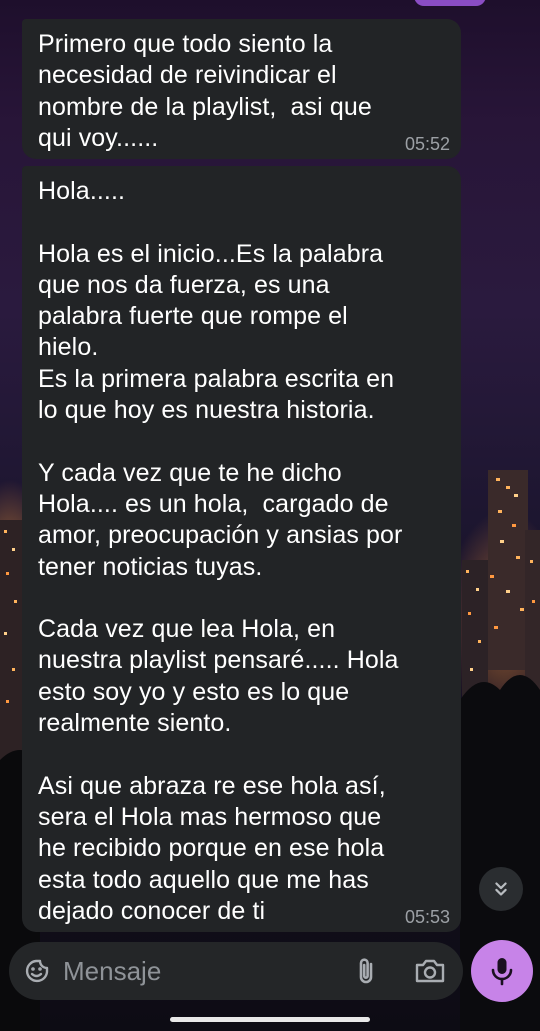 This screenshot has height=1031, width=540. What do you see at coordinates (450, 3) in the screenshot?
I see `top-pill-element` at bounding box center [450, 3].